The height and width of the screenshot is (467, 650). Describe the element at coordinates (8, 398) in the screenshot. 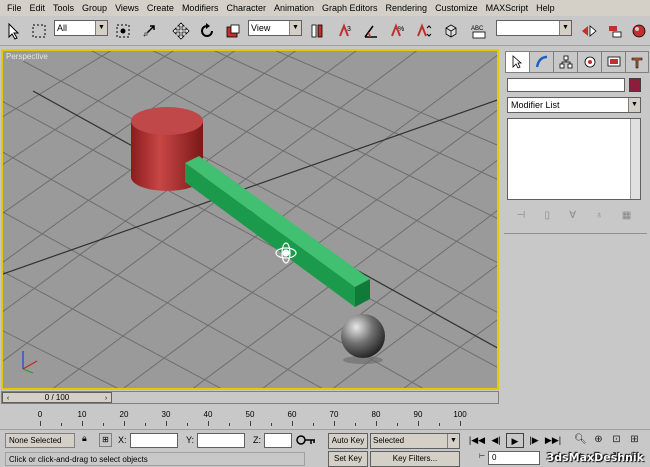

I see `prev-frame-arrow-icon: ‹` at that location.